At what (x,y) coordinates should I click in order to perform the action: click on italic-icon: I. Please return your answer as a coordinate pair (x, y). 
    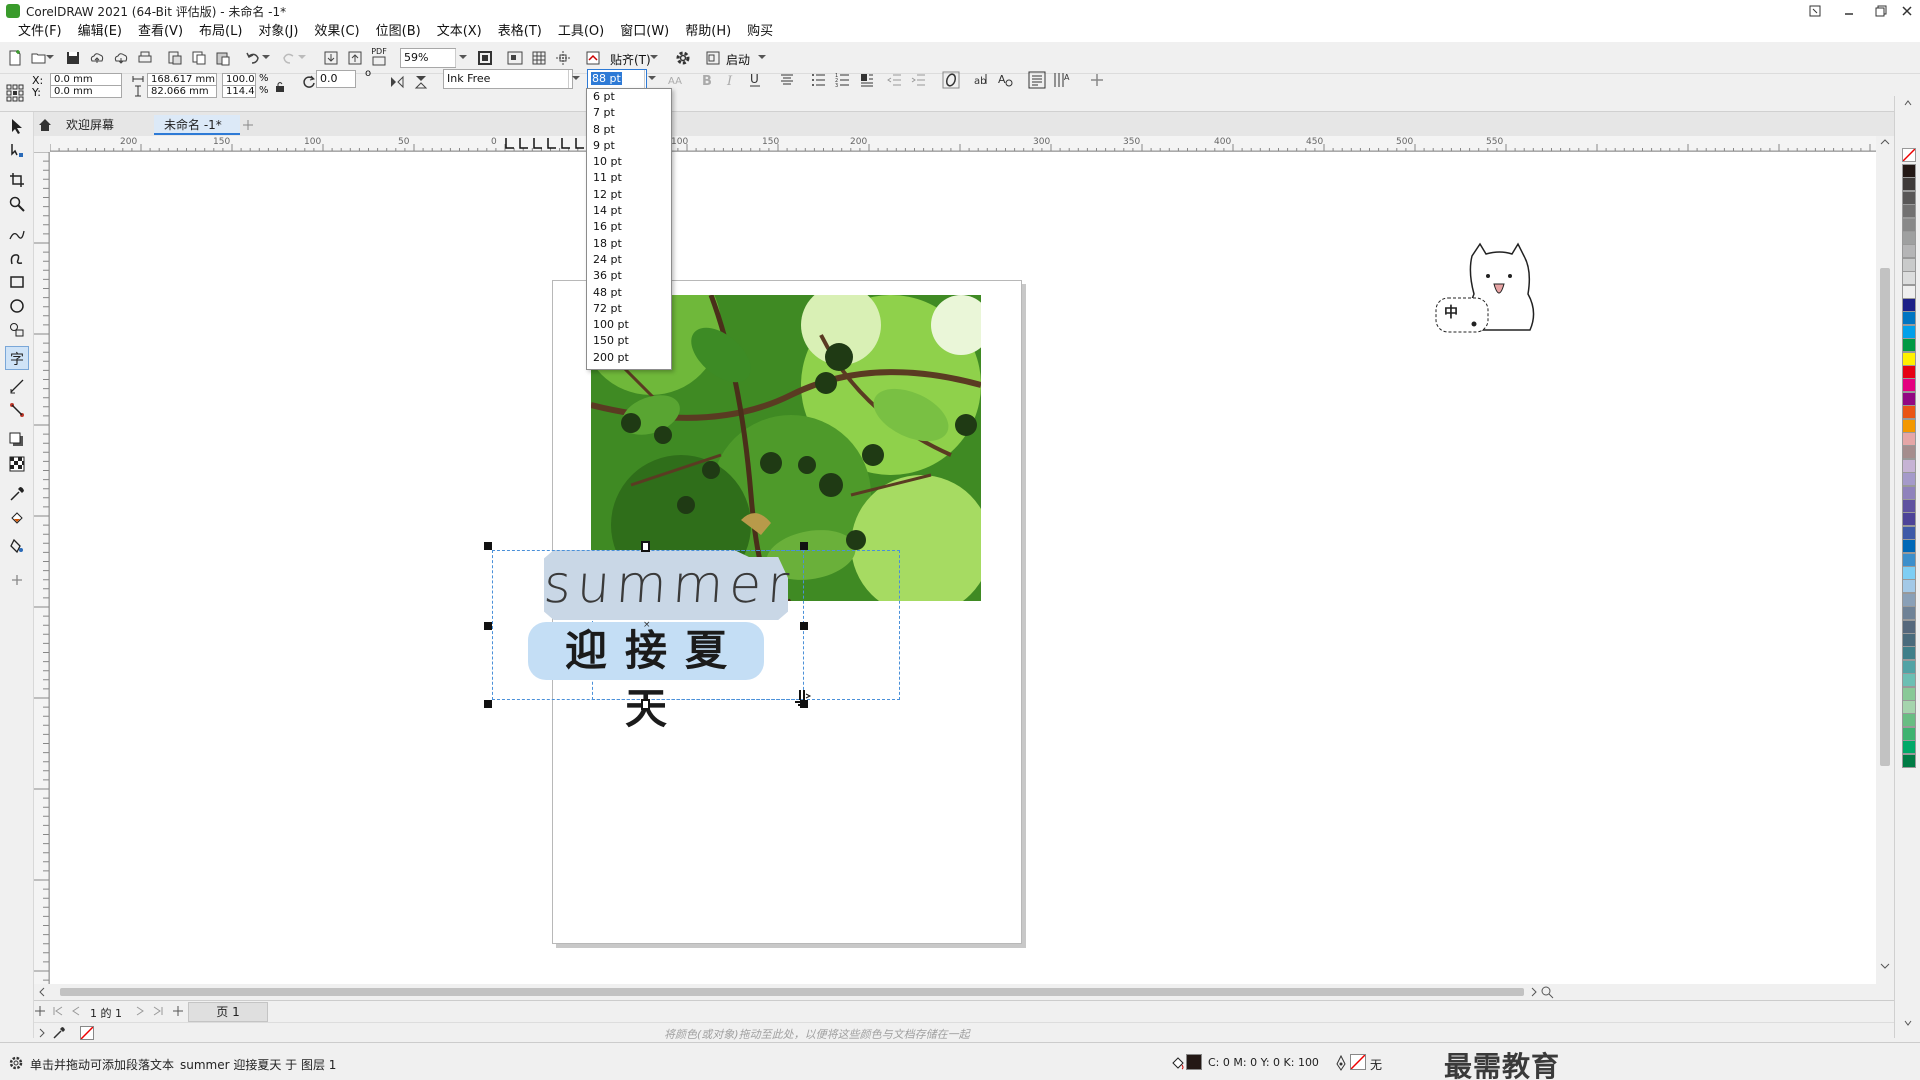
    Looking at the image, I should click on (731, 80).